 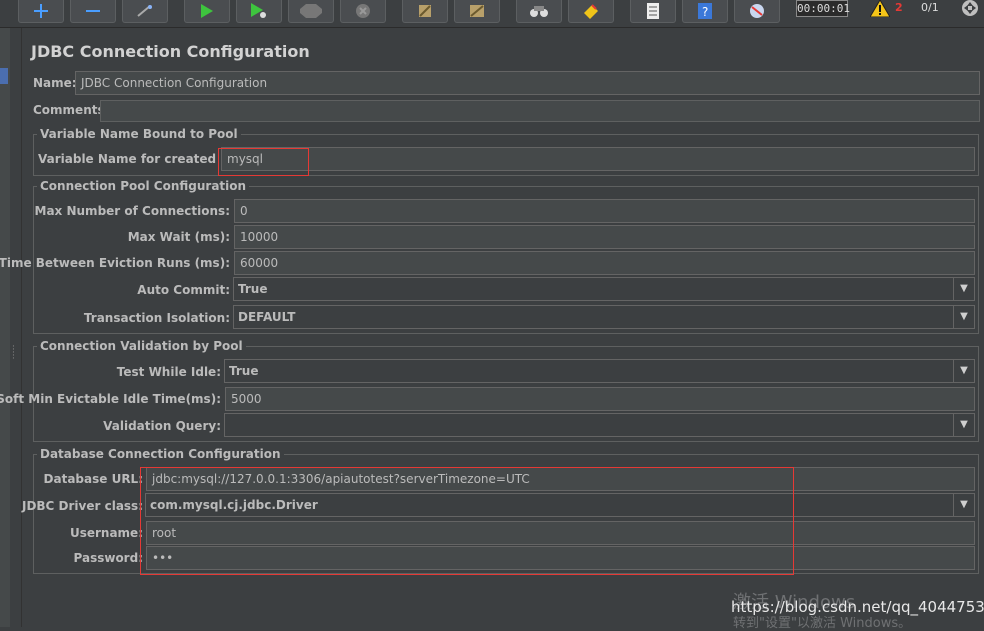 I want to click on page-title: JDBC Connection Configuration, so click(x=170, y=51).